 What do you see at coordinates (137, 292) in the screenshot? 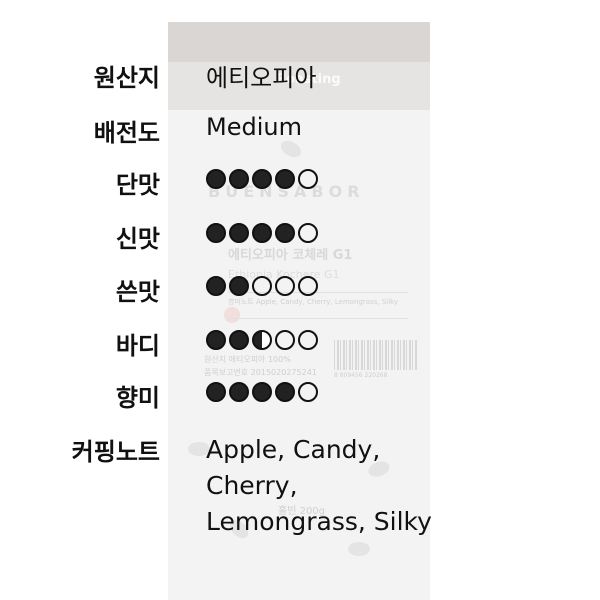
I see `bitterness-label: 쓴맛` at bounding box center [137, 292].